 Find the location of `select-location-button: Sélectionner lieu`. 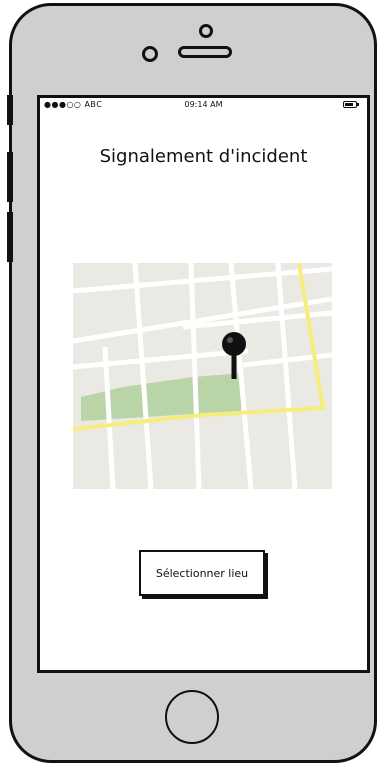

select-location-button: Sélectionner lieu is located at coordinates (202, 573).